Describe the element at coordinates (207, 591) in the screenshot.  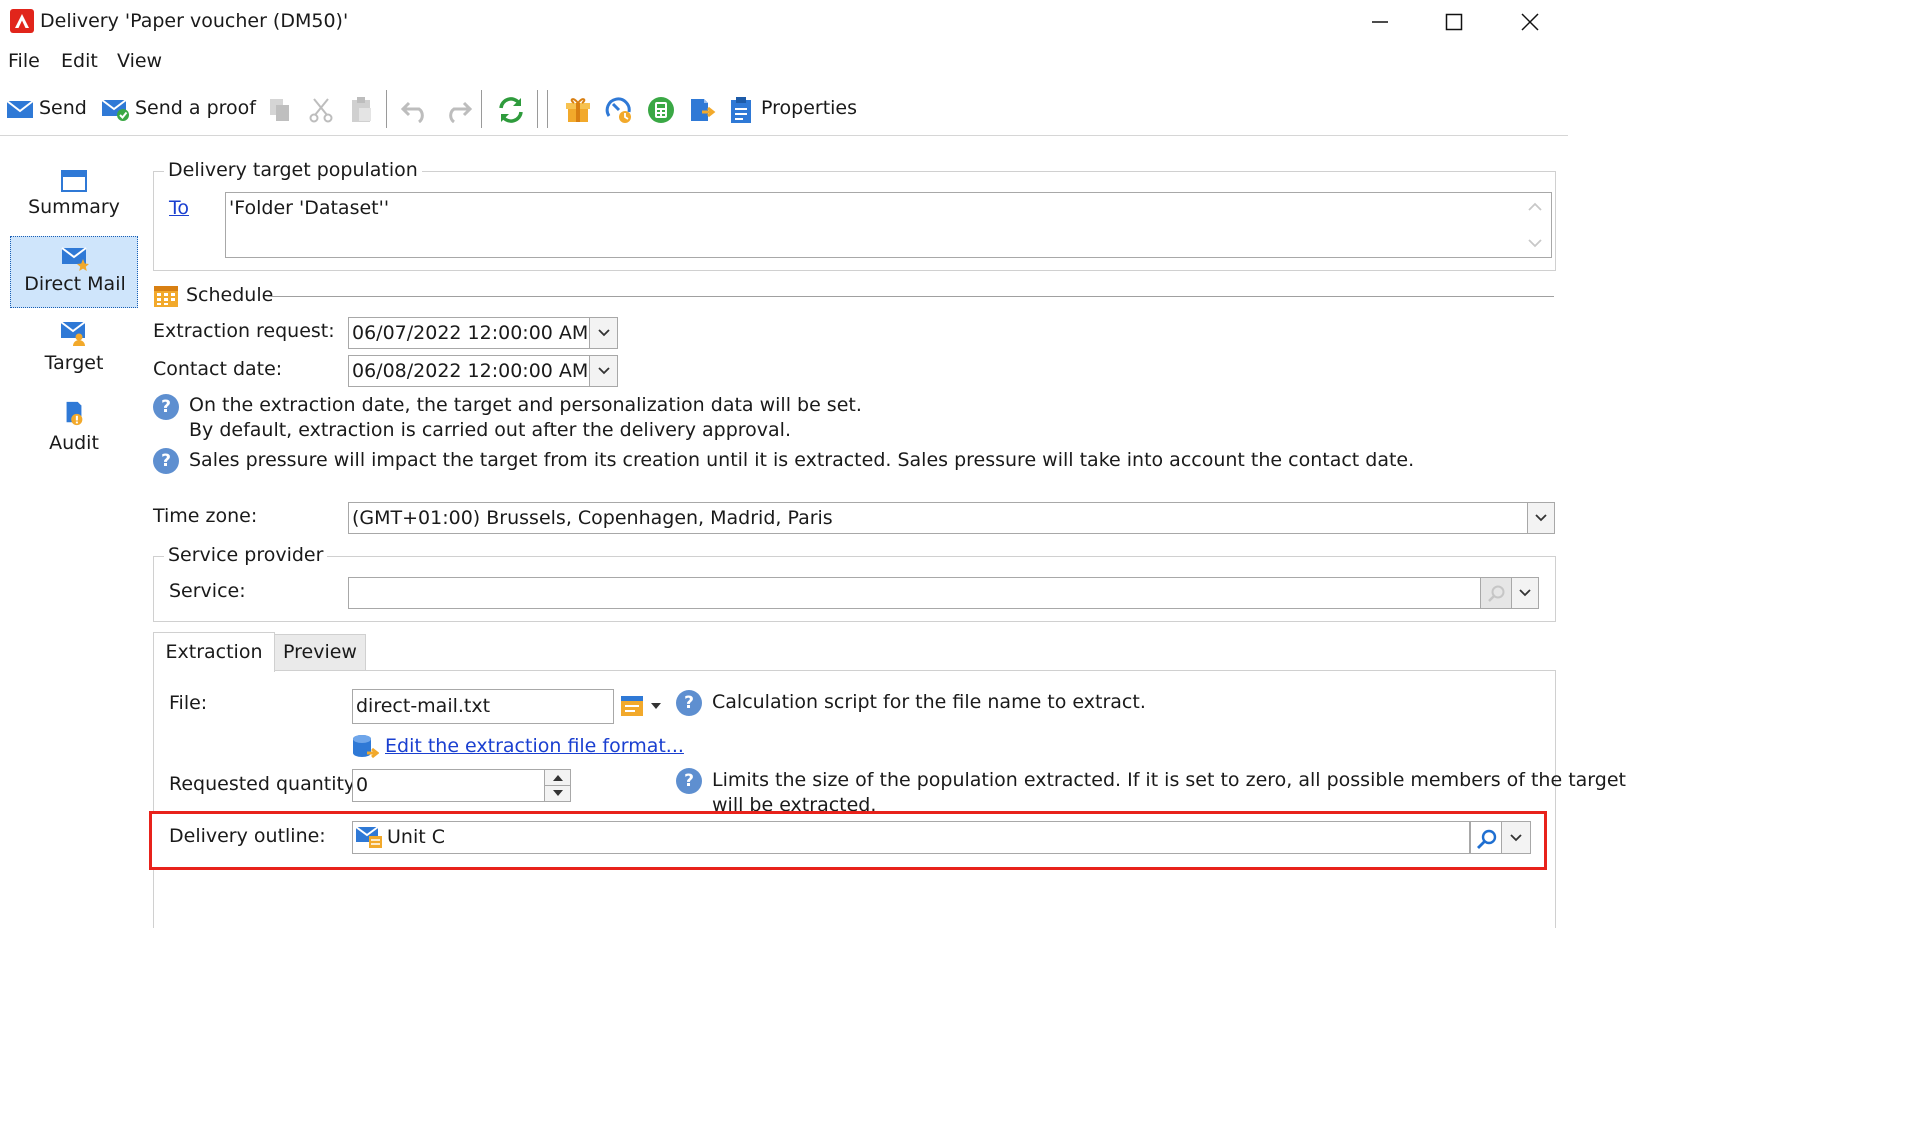
I see `service-label: Service:` at that location.